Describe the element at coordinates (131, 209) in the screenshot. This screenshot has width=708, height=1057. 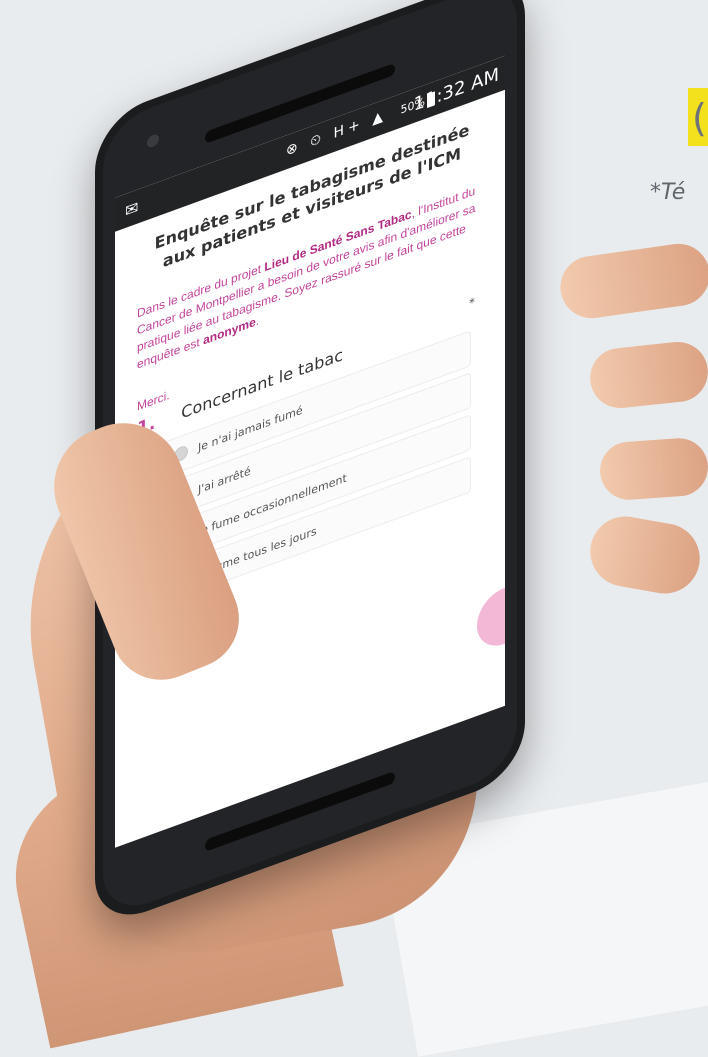
I see `mail-icon: ✉` at that location.